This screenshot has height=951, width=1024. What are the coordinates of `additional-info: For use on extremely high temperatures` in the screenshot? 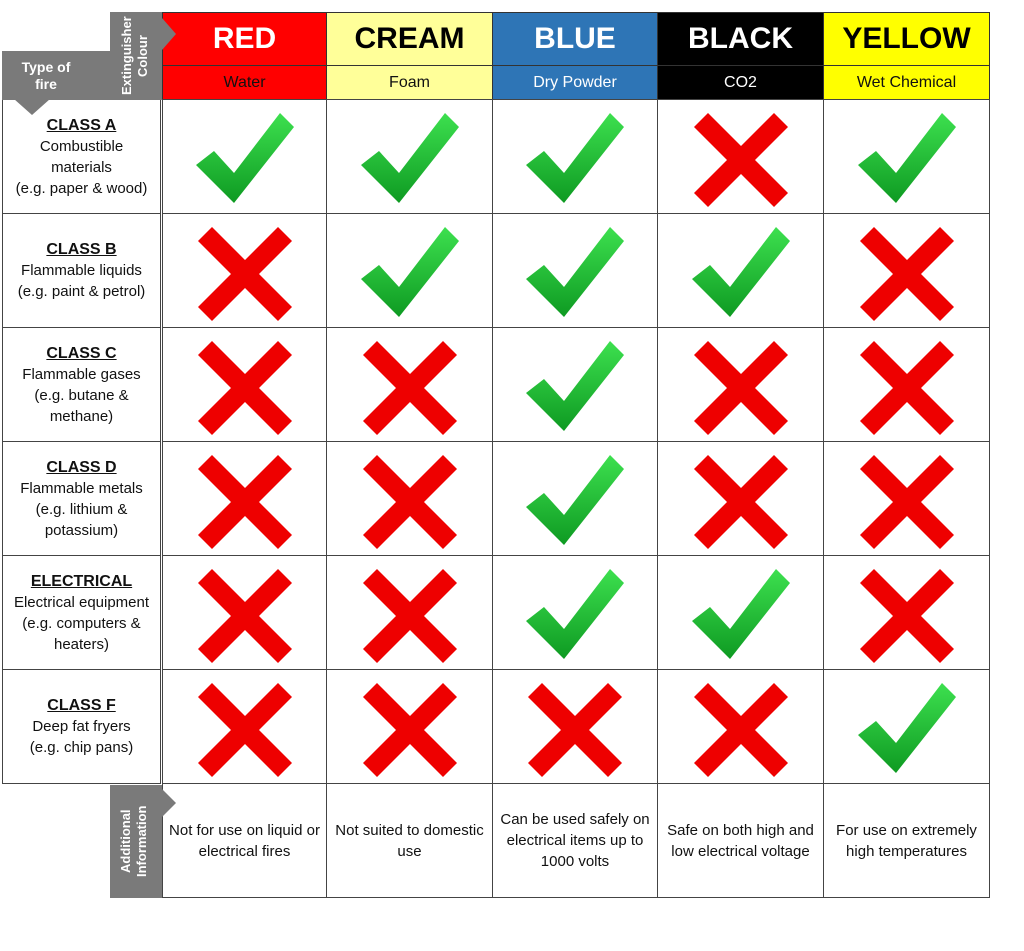 It's located at (906, 840).